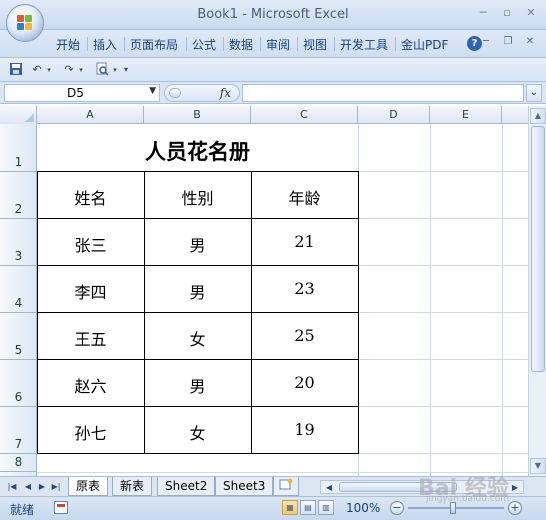 The image size is (546, 520). Describe the element at coordinates (538, 466) in the screenshot. I see `scroll-down-icon: ▼` at that location.